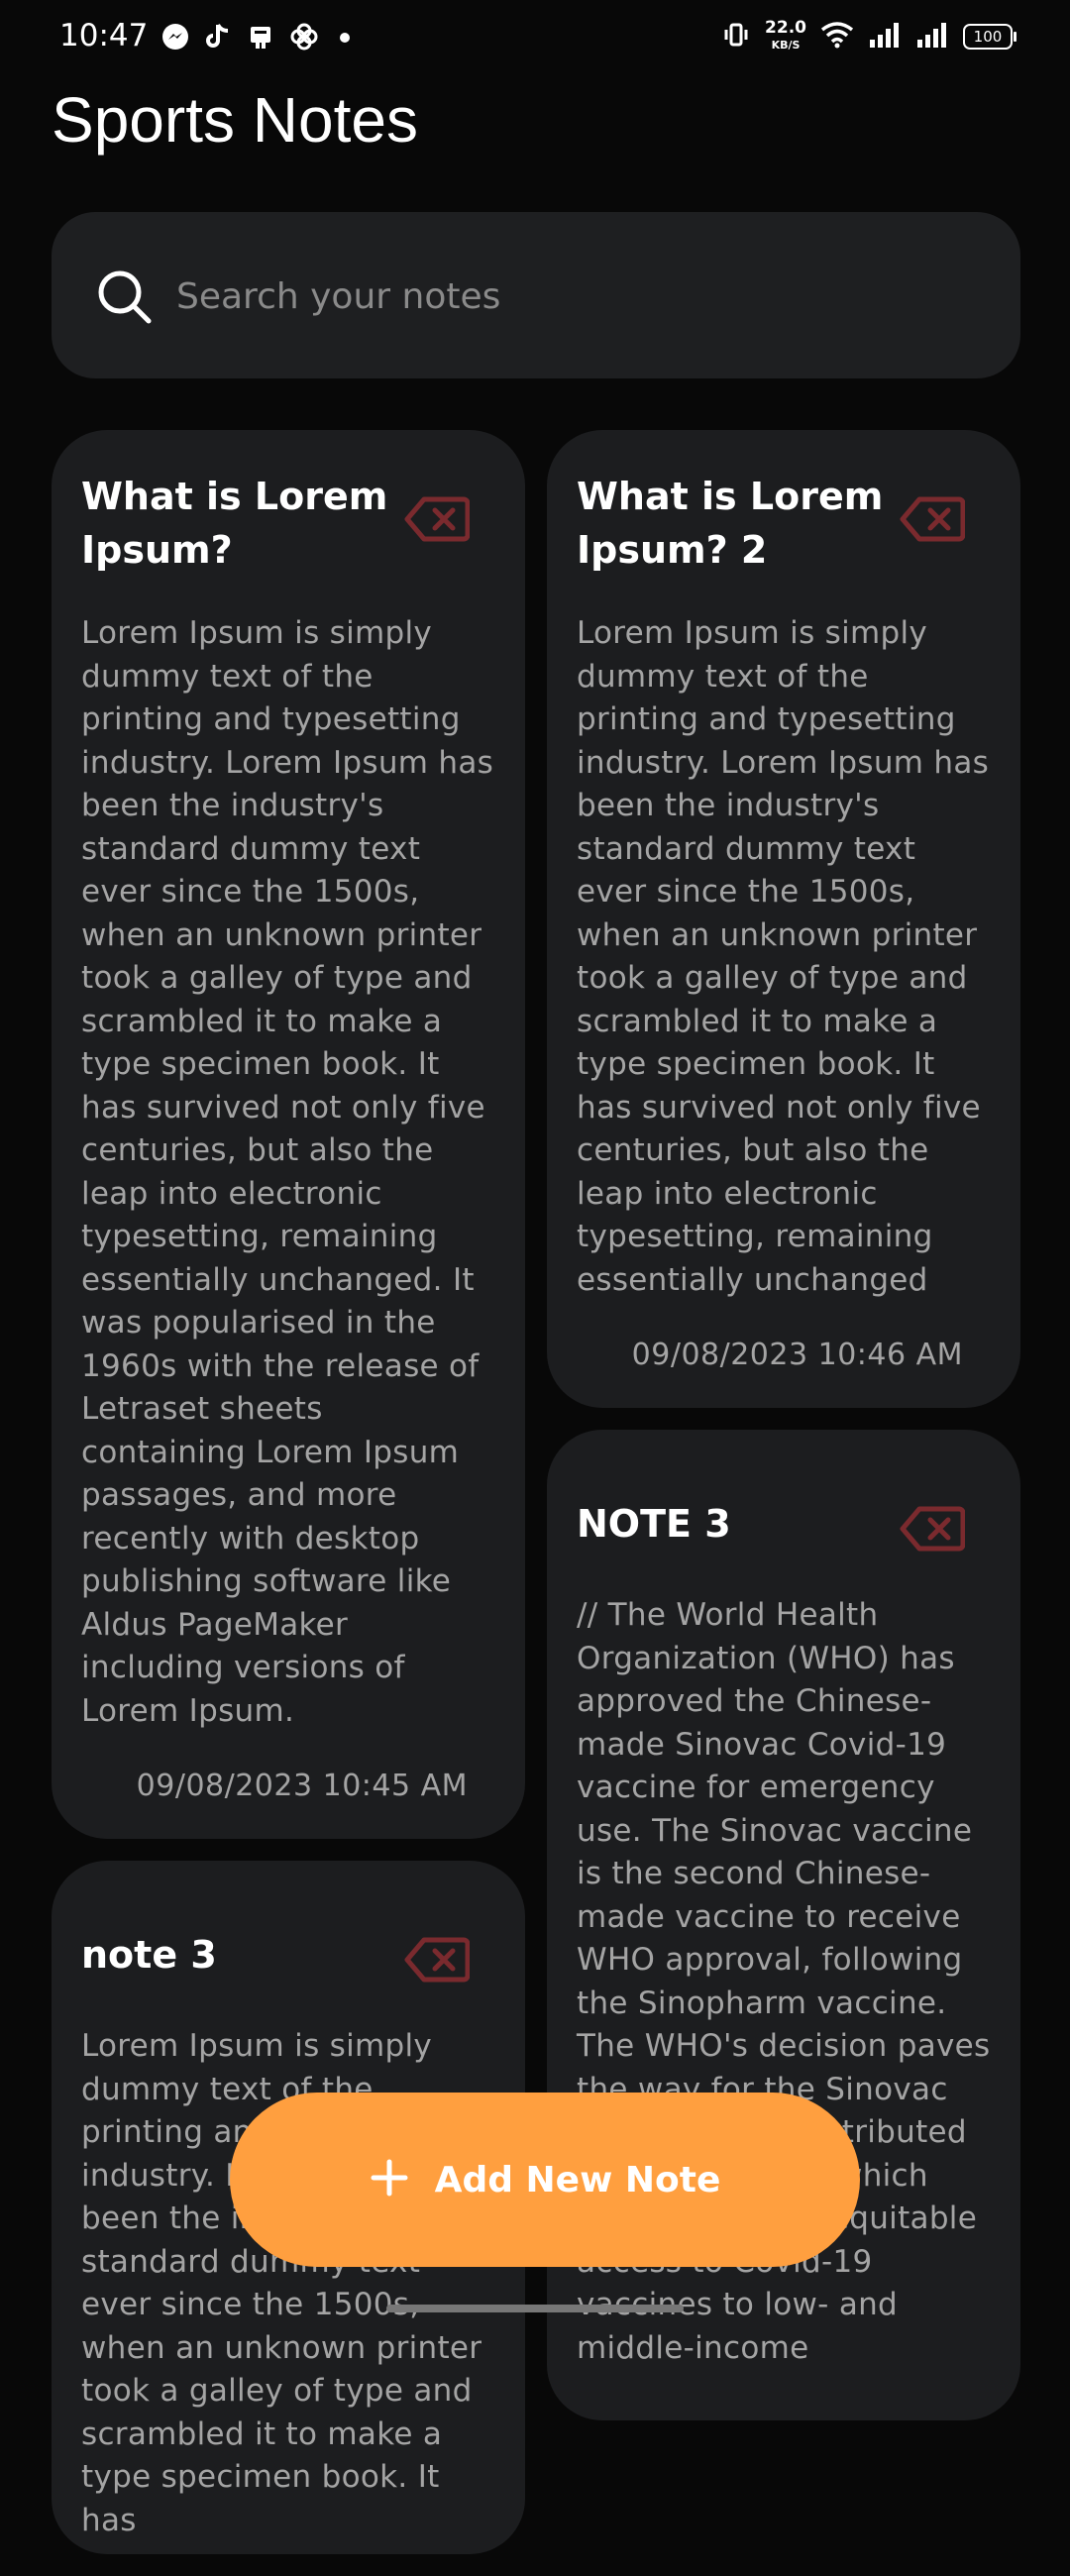 The height and width of the screenshot is (2576, 1070). I want to click on battery-icon: 100, so click(989, 37).